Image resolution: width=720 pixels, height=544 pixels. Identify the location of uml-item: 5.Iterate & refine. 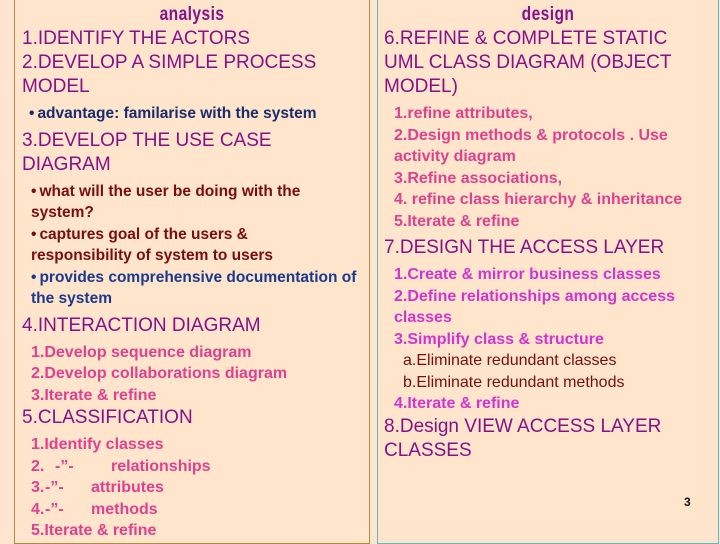
(457, 221).